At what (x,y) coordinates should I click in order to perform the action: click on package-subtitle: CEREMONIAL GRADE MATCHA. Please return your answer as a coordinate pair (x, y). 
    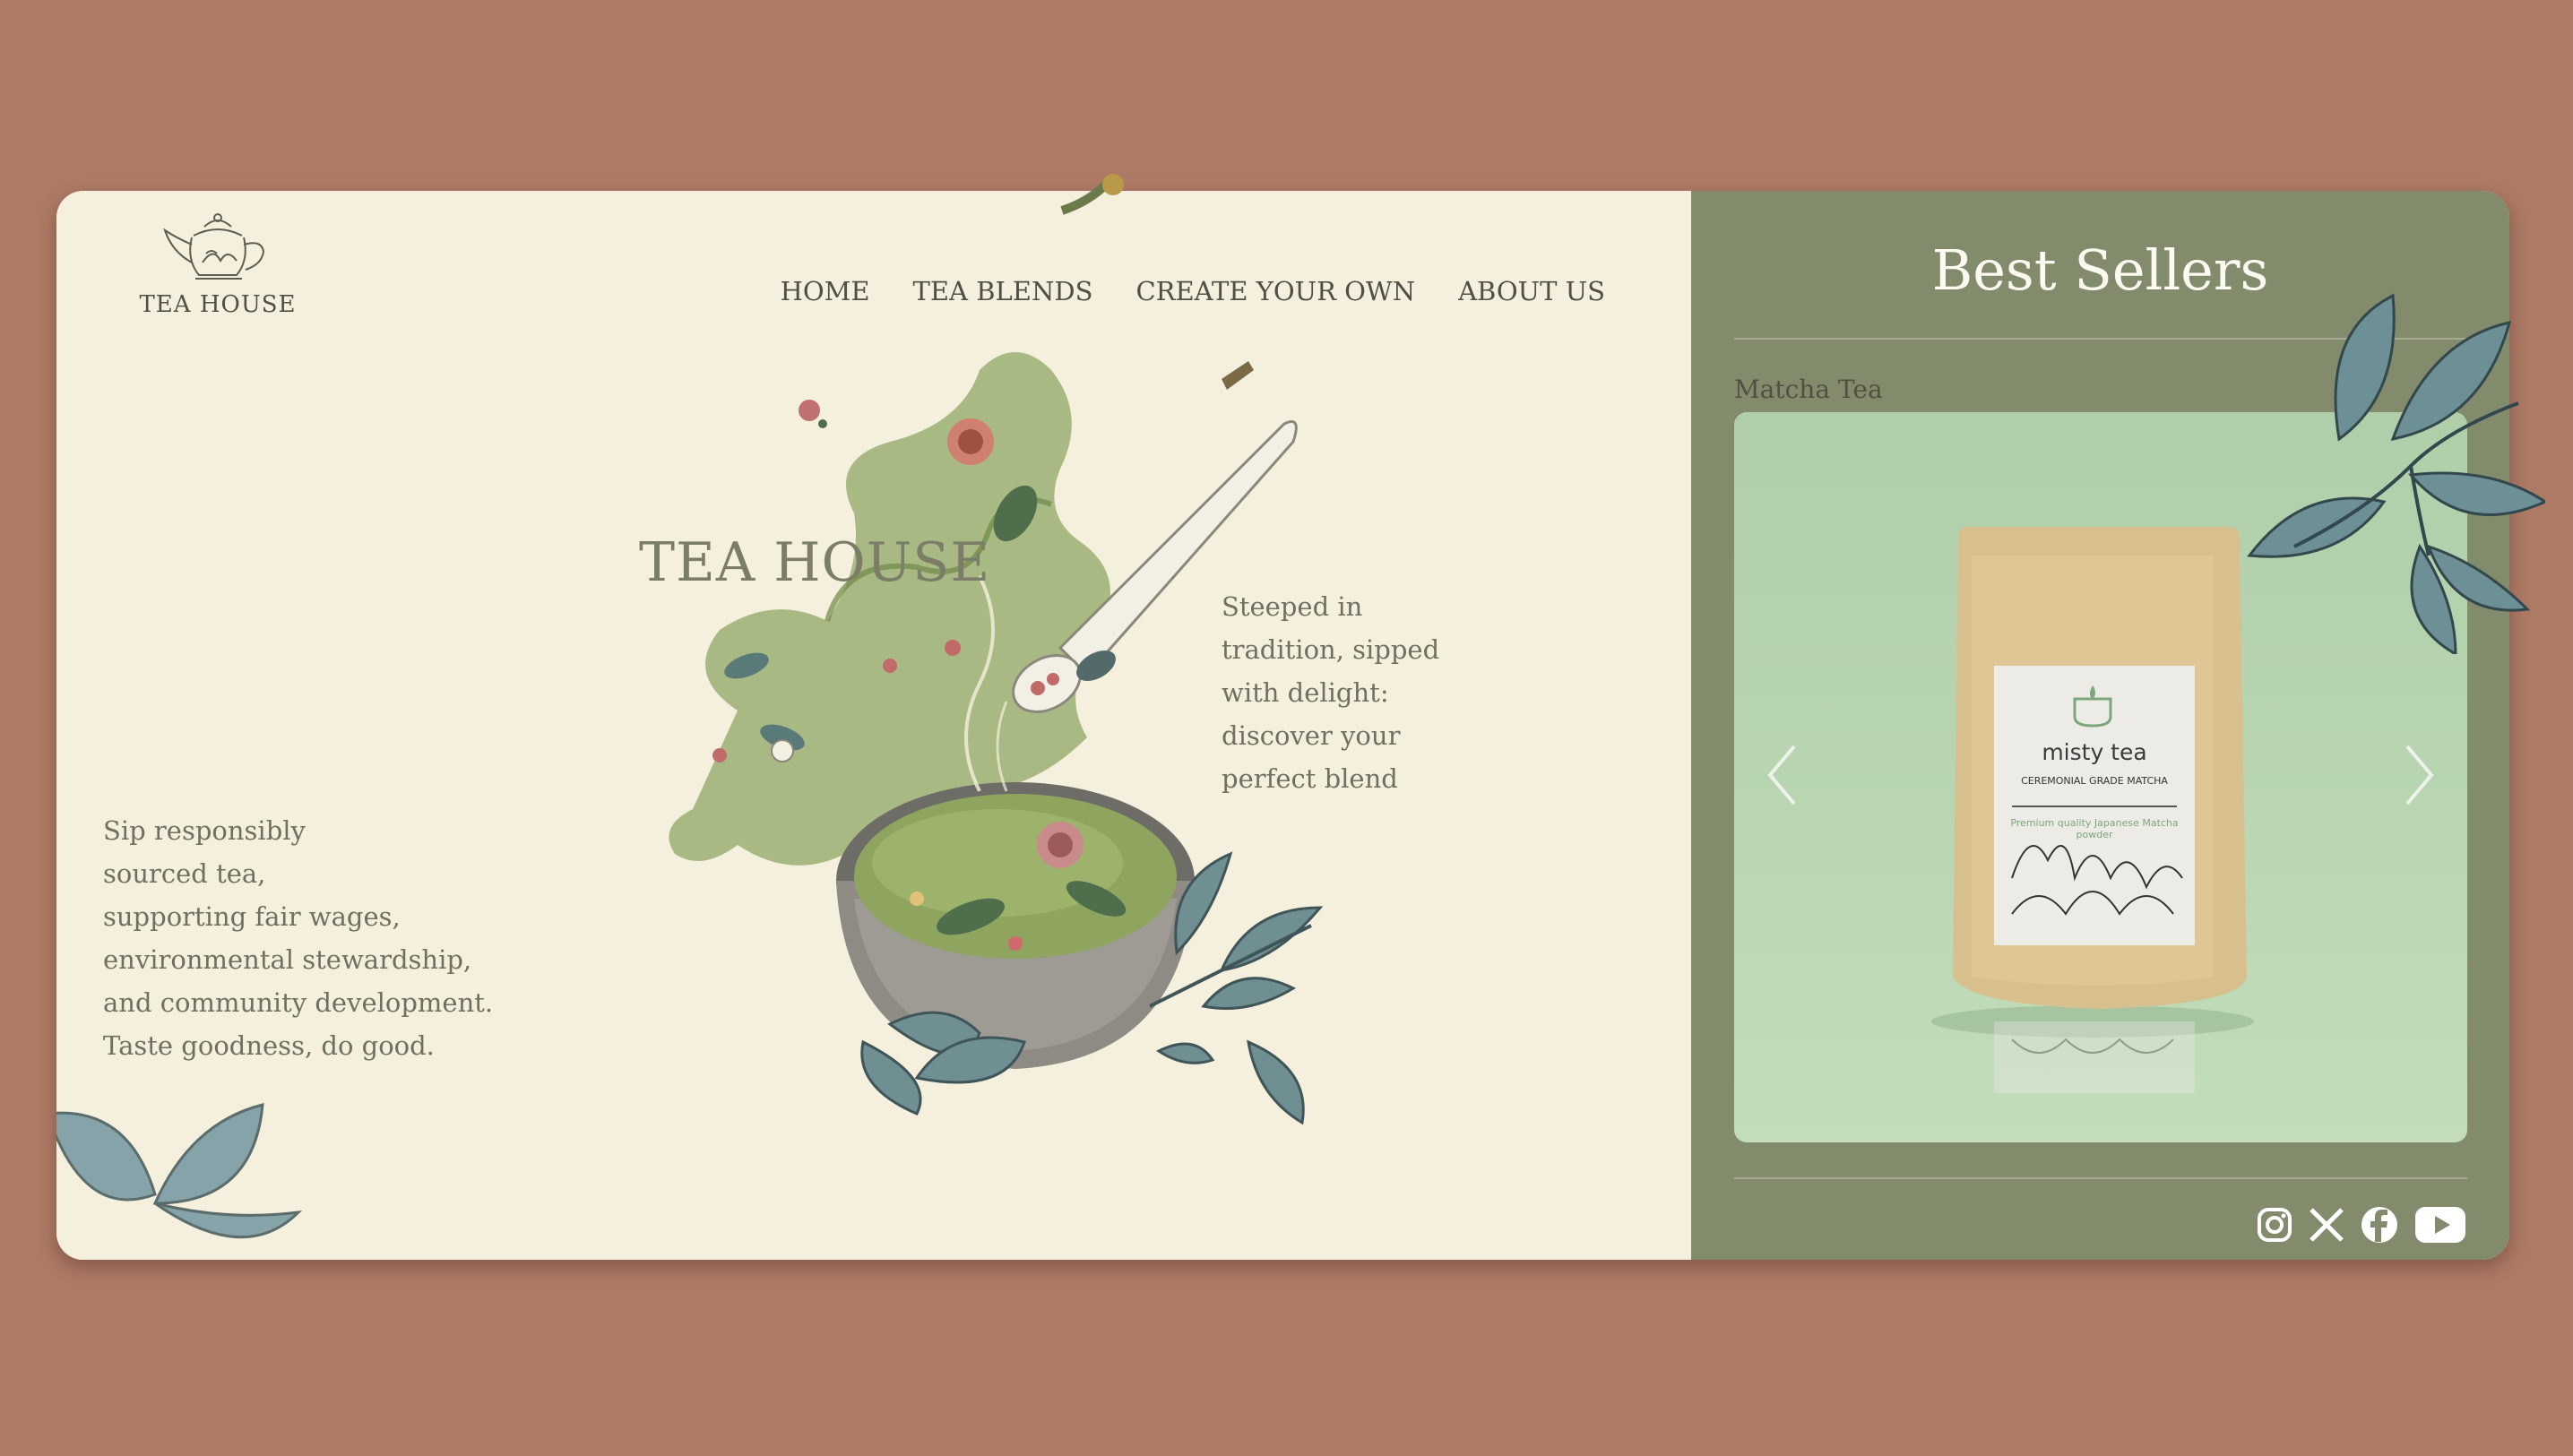
    Looking at the image, I should click on (2094, 781).